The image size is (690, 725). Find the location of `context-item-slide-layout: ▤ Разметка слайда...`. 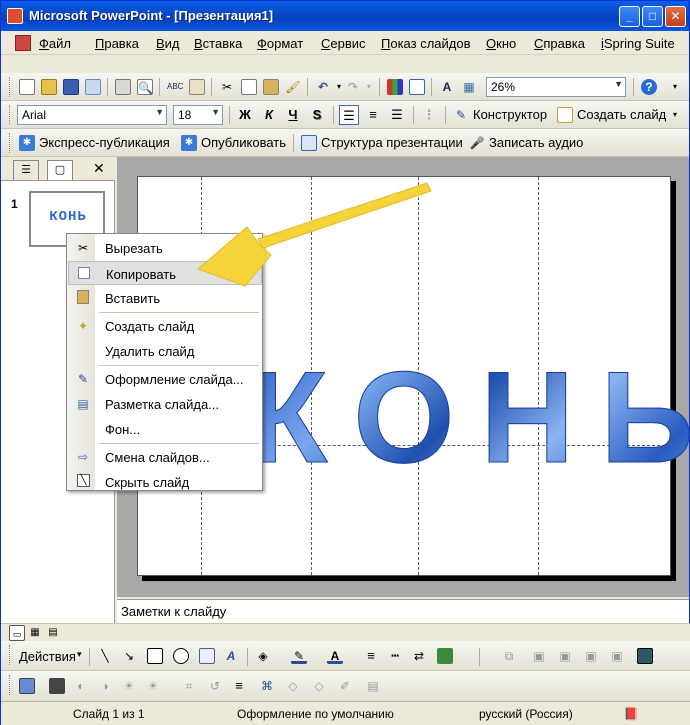

context-item-slide-layout: ▤ Разметка слайда... is located at coordinates (165, 404).